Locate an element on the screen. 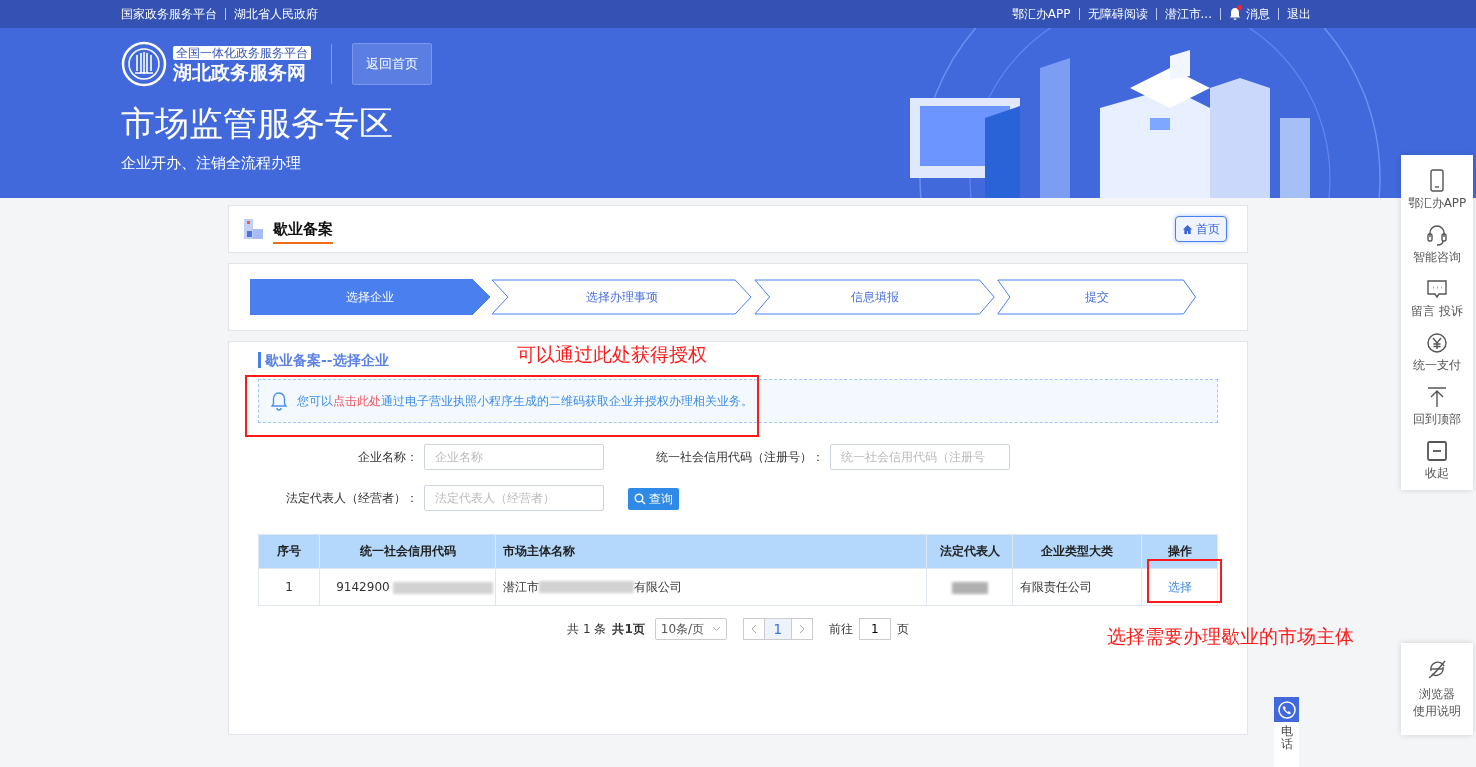  search-field: 法定代表人（经营者） is located at coordinates (514, 498).